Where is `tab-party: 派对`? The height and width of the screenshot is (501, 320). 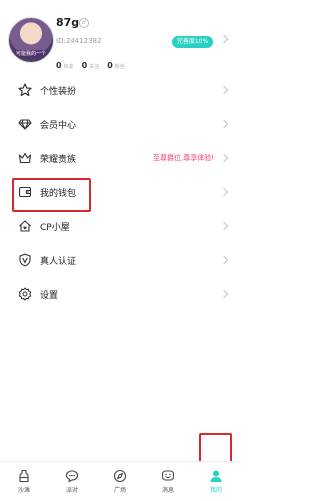
tab-party: 派对 is located at coordinates (72, 481).